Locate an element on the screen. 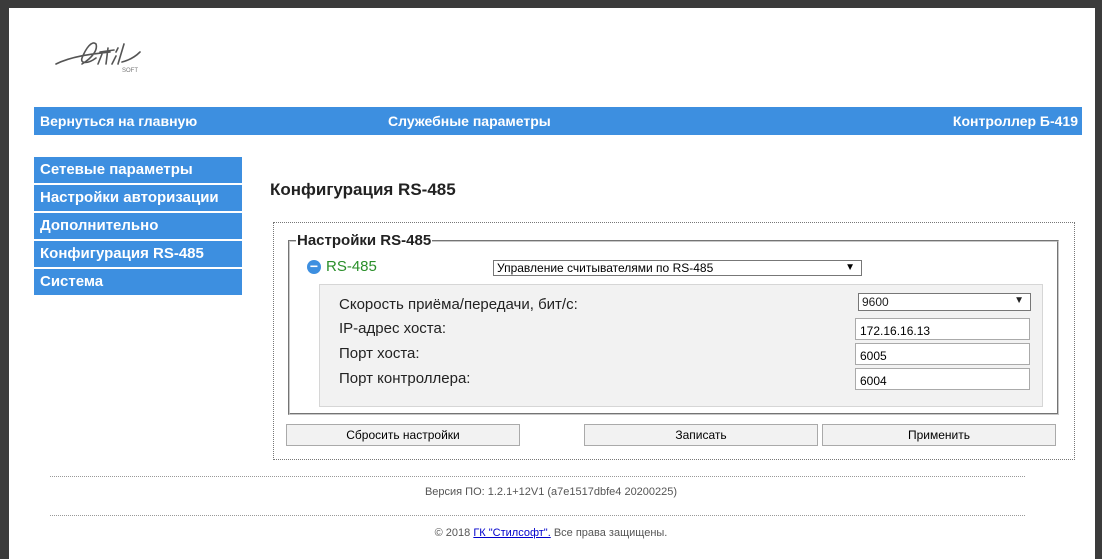 The height and width of the screenshot is (559, 1102). mode-select-value: Управление считывателями по RS-485 is located at coordinates (605, 268).